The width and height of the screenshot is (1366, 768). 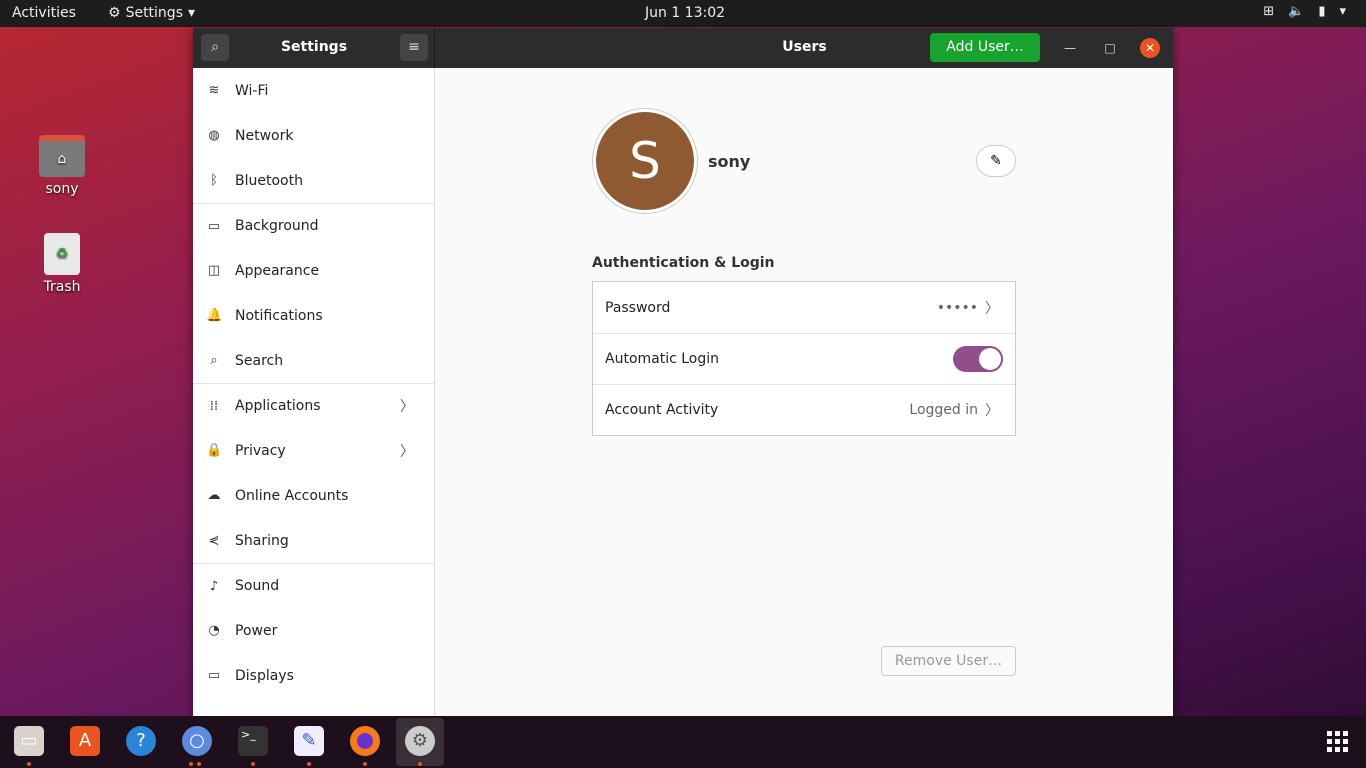 I want to click on activities-button: Activities, so click(x=44, y=13).